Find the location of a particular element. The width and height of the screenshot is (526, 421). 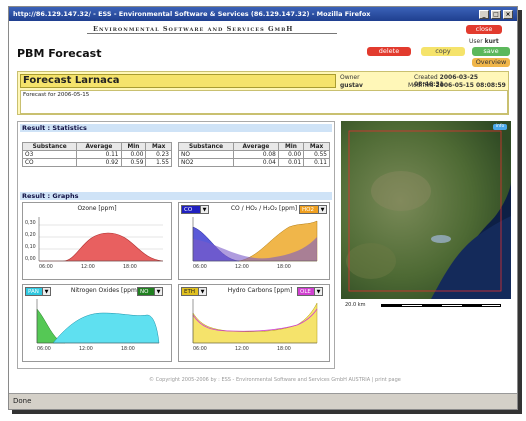

table-cell: 0.55 is located at coordinates (316, 154).